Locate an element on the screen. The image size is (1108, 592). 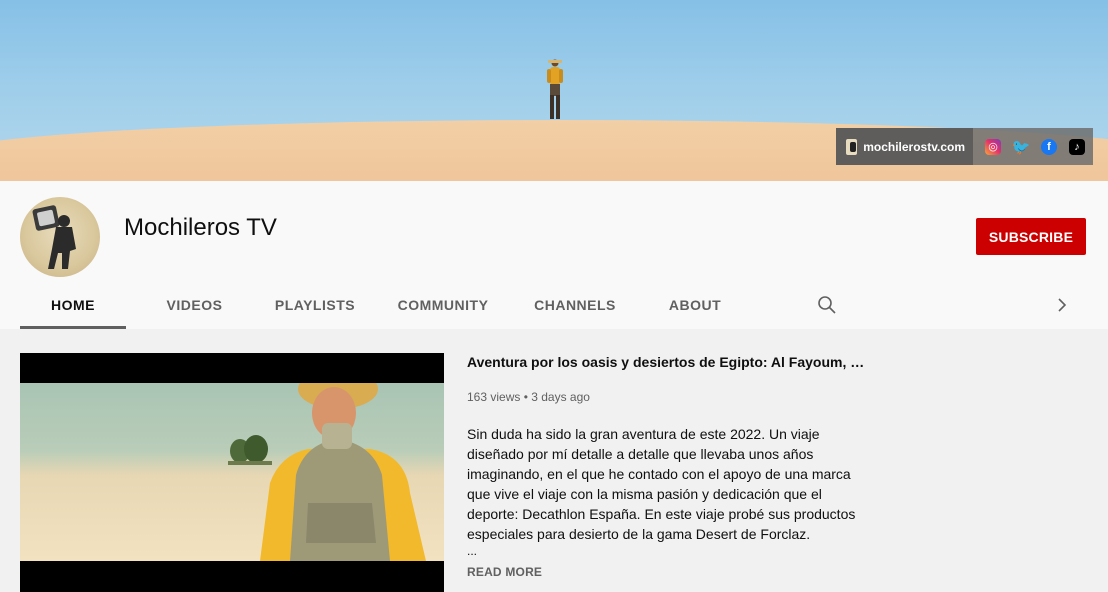
tab-playlists: PLAYLISTS is located at coordinates (315, 305).